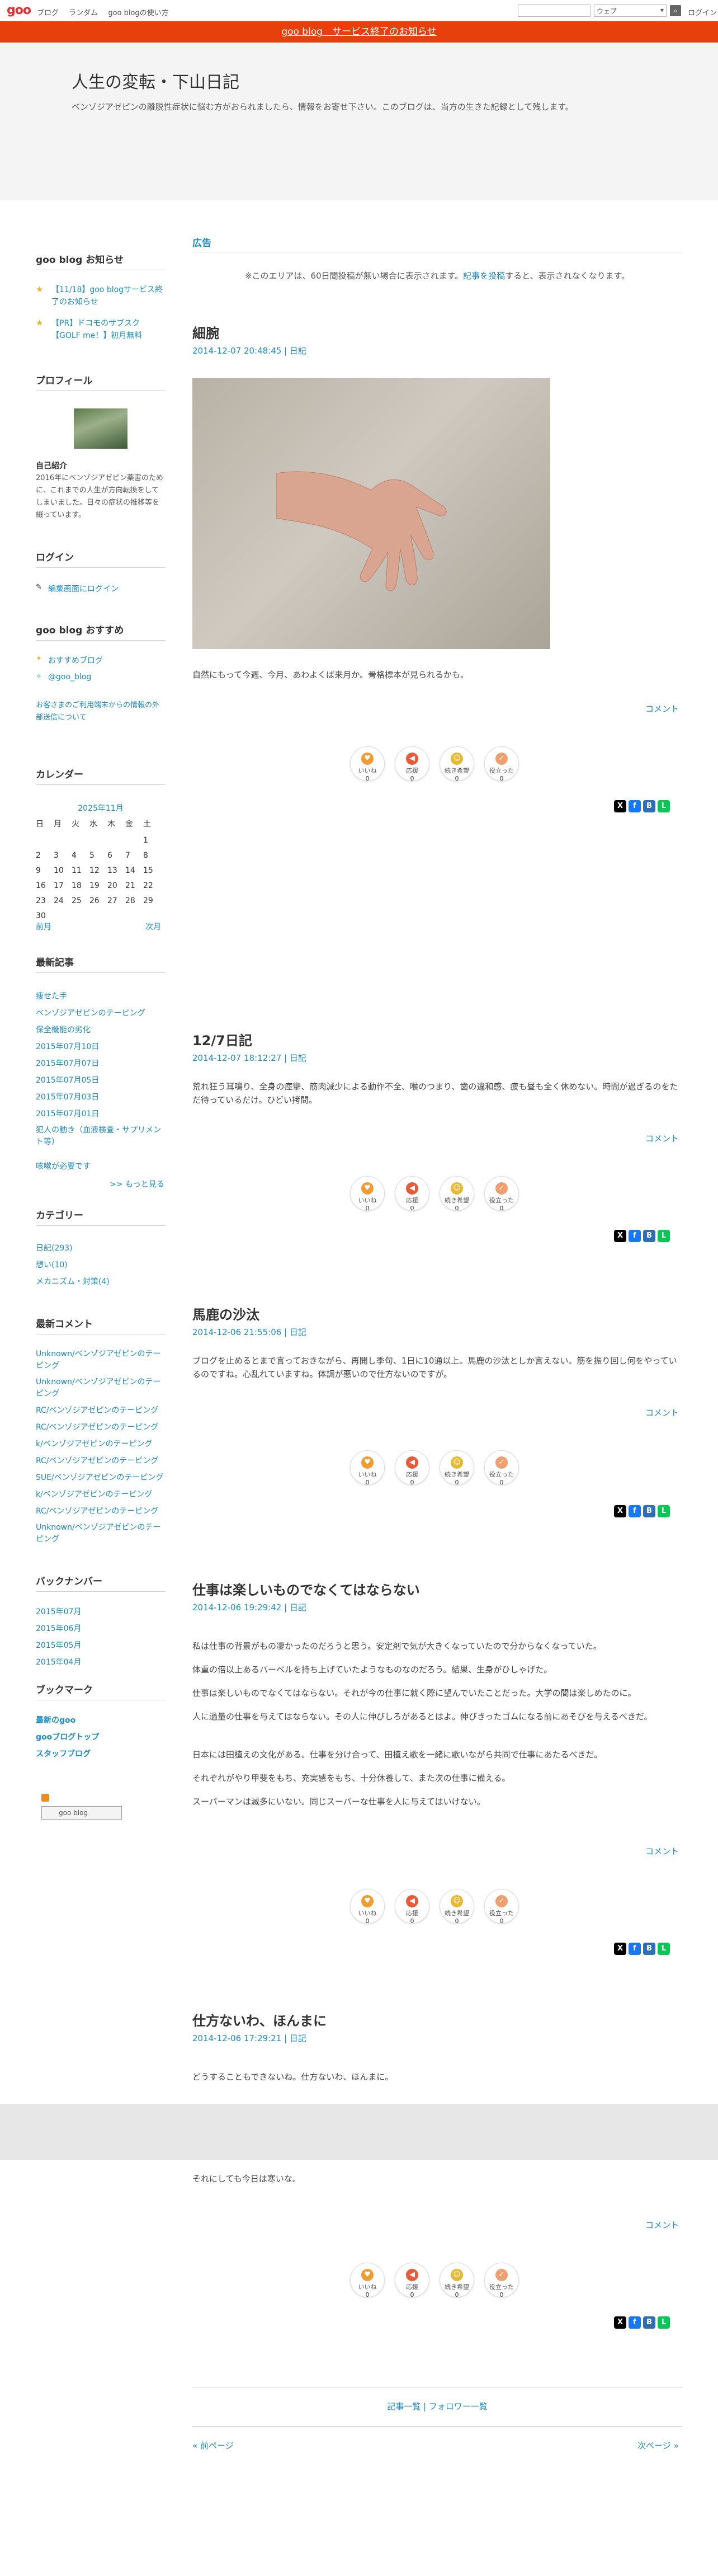 This screenshot has width=718, height=2576. What do you see at coordinates (458, 2406) in the screenshot?
I see `follower-list-link: フォロワー一覧` at bounding box center [458, 2406].